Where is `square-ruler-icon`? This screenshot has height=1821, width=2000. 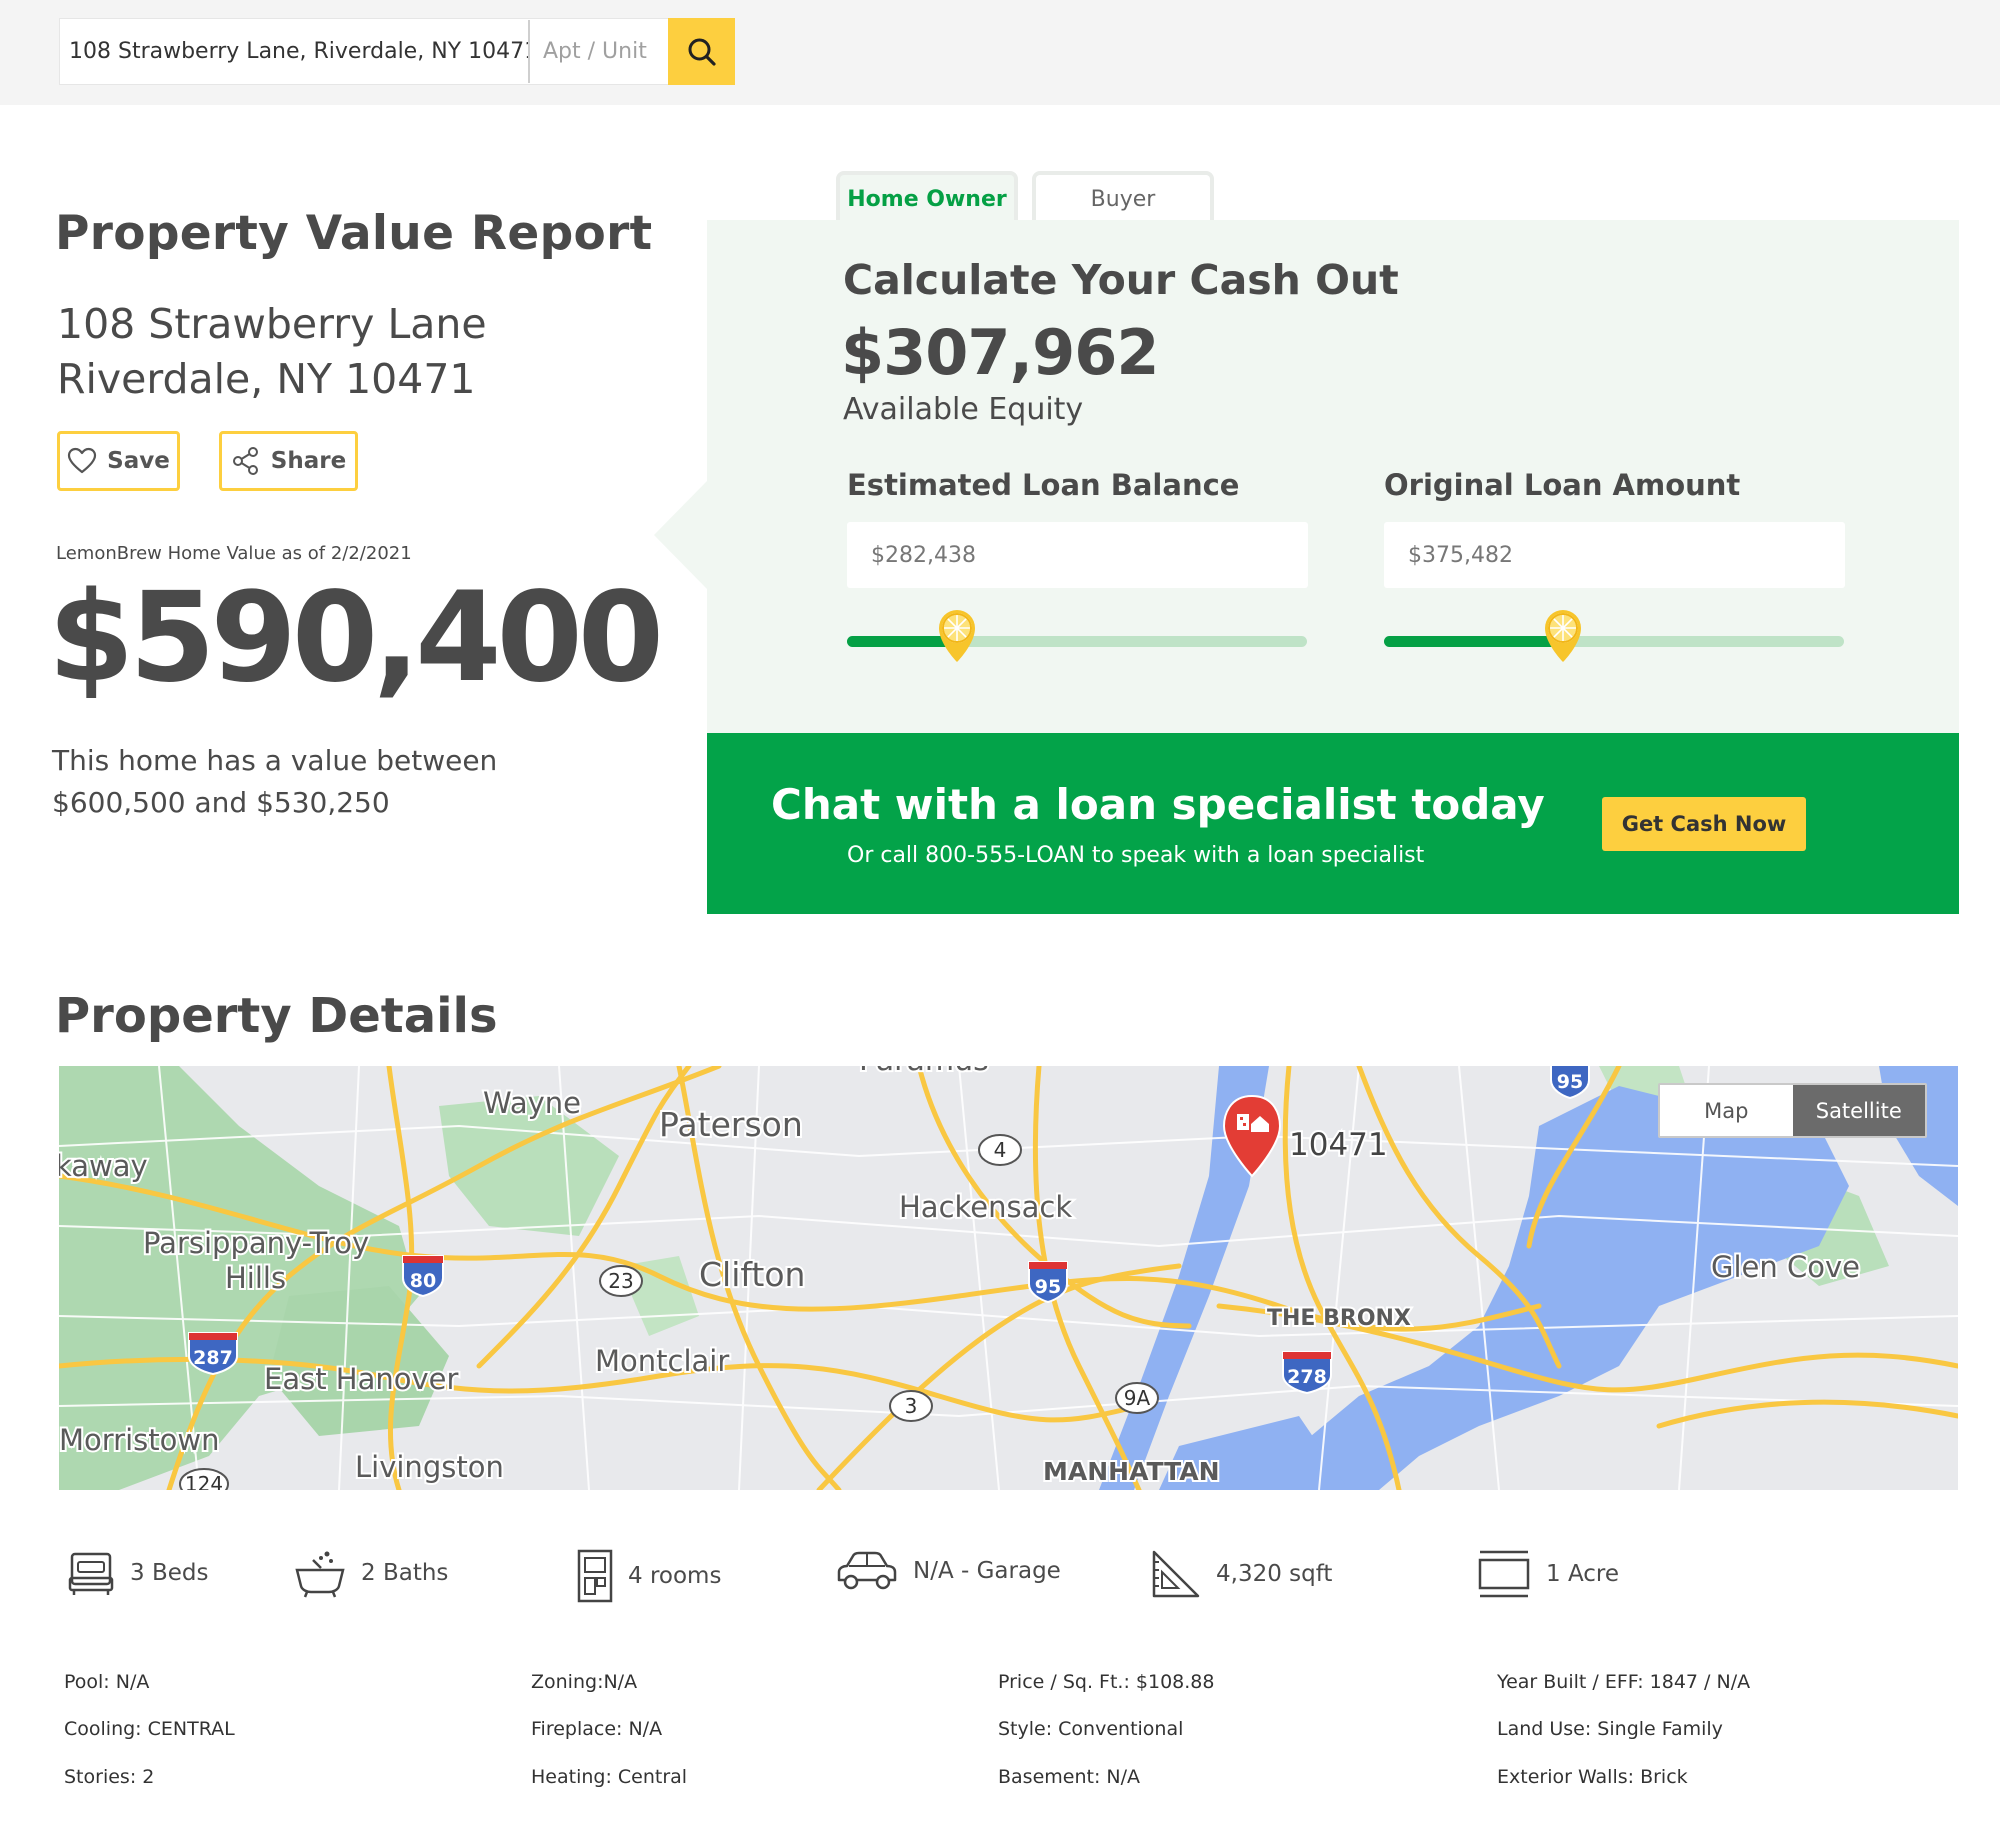 square-ruler-icon is located at coordinates (1176, 1574).